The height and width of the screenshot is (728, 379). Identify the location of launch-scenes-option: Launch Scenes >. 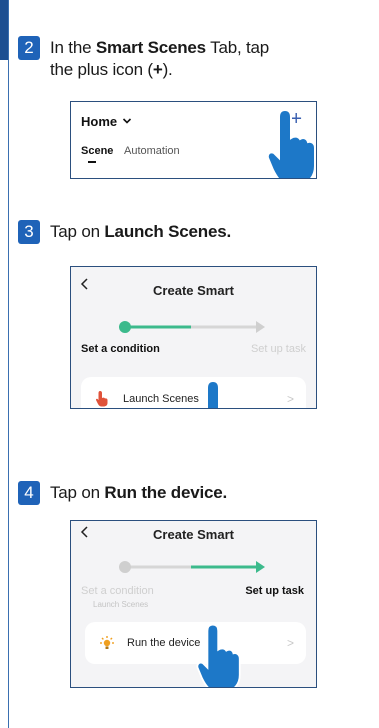
(193, 392).